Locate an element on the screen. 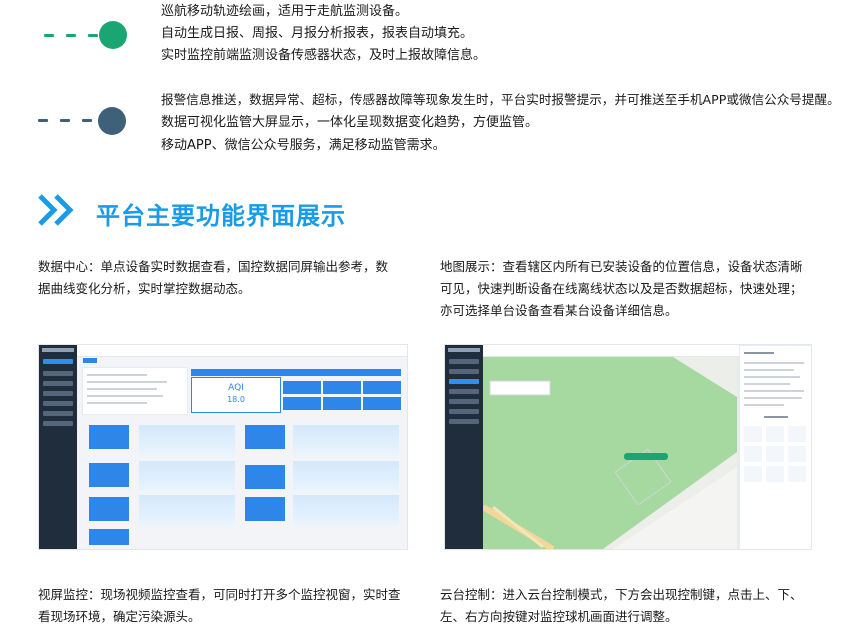 The height and width of the screenshot is (633, 849). desc-line: 据曲线变化分析，实时掌控数据动态。 is located at coordinates (144, 288).